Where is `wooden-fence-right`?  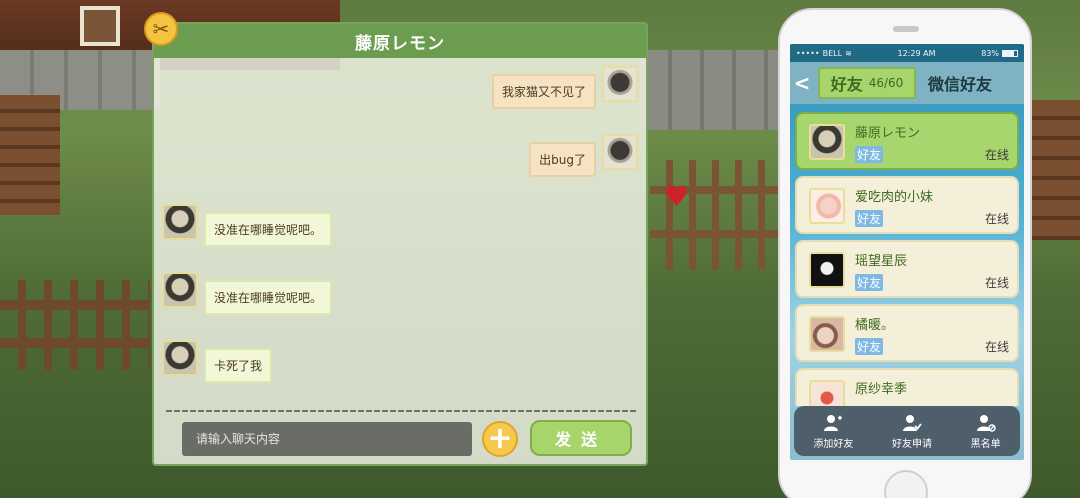
wooden-fence-right is located at coordinates (717, 215).